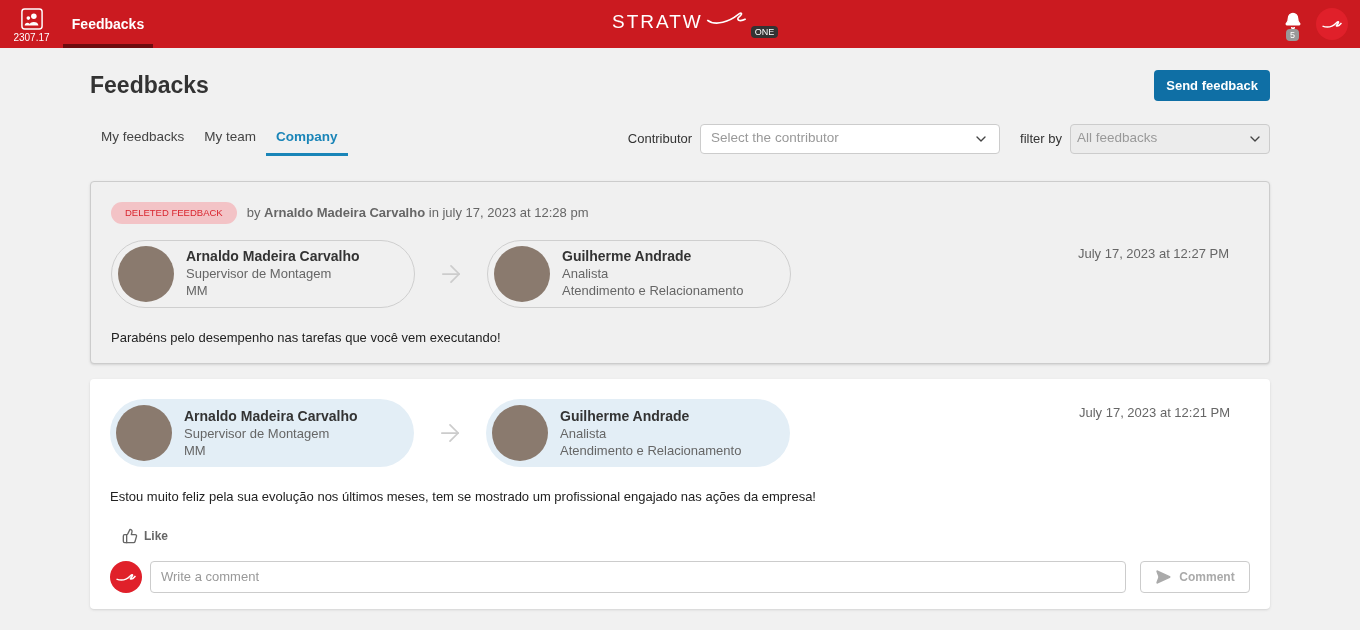 This screenshot has height=630, width=1360. What do you see at coordinates (657, 22) in the screenshot?
I see `logo-text: STRATW` at bounding box center [657, 22].